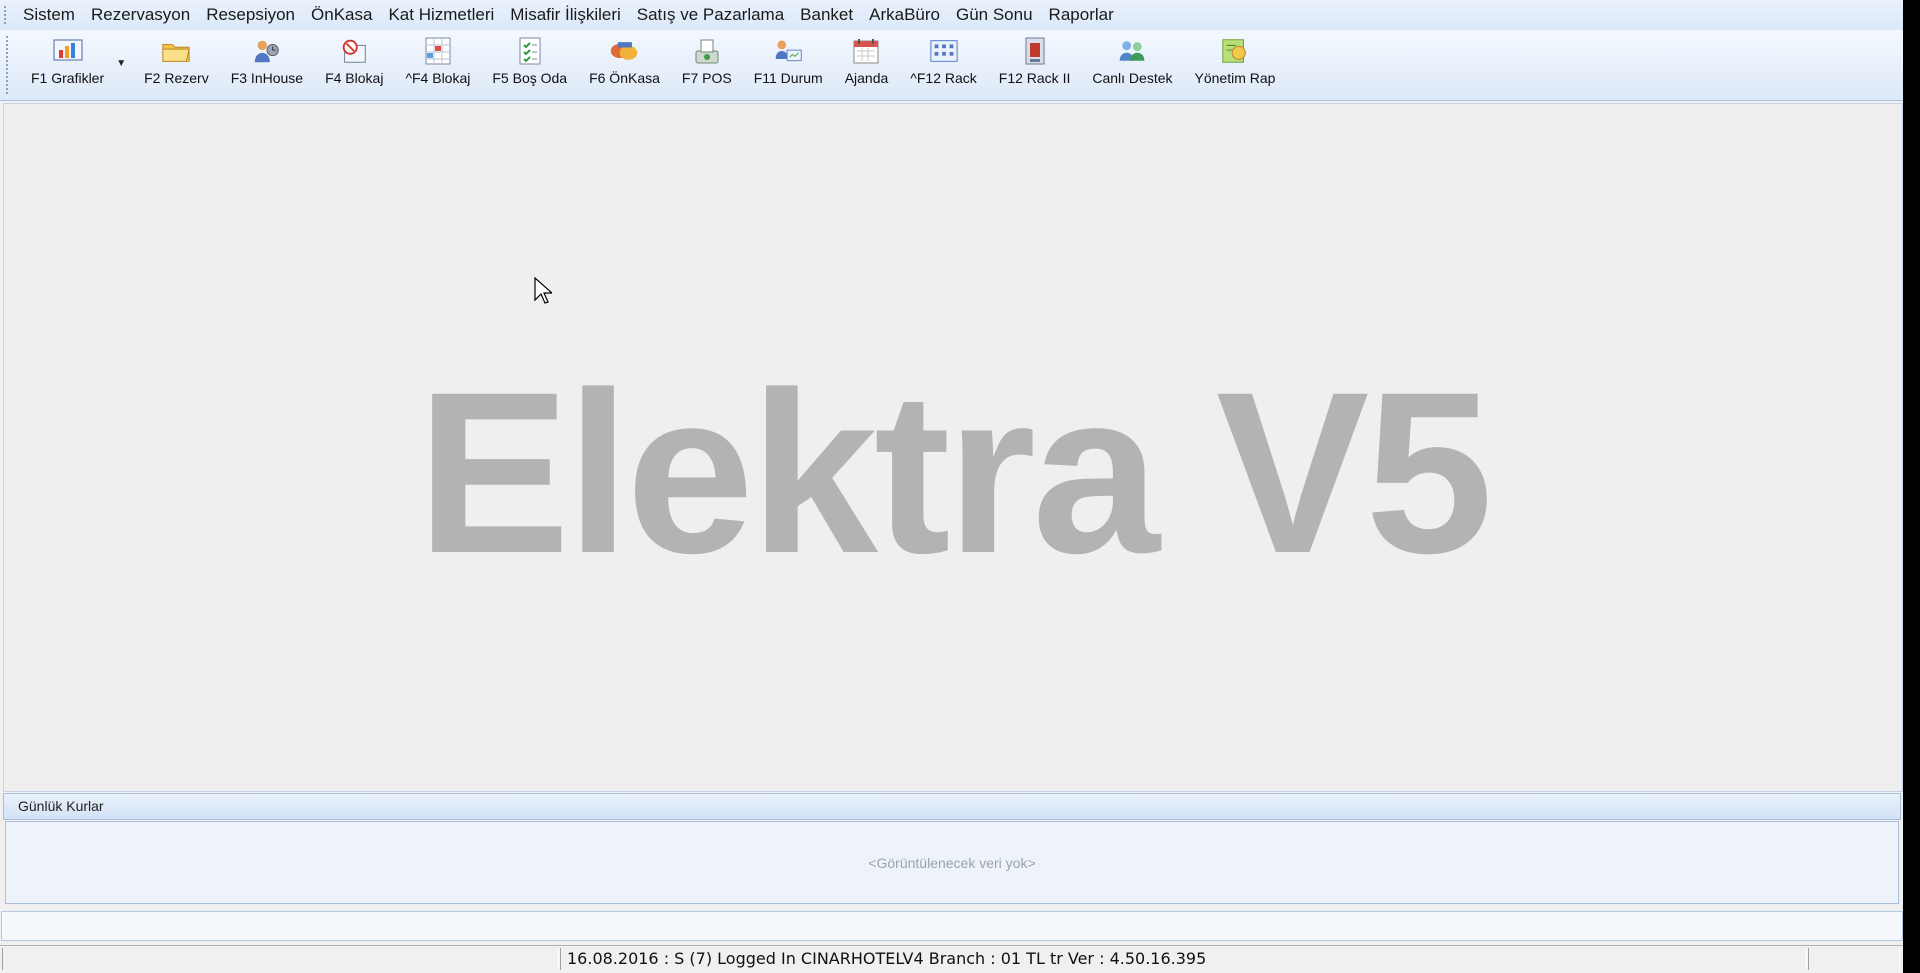  I want to click on f3-inhouse-label: F3 InHouse, so click(267, 78).